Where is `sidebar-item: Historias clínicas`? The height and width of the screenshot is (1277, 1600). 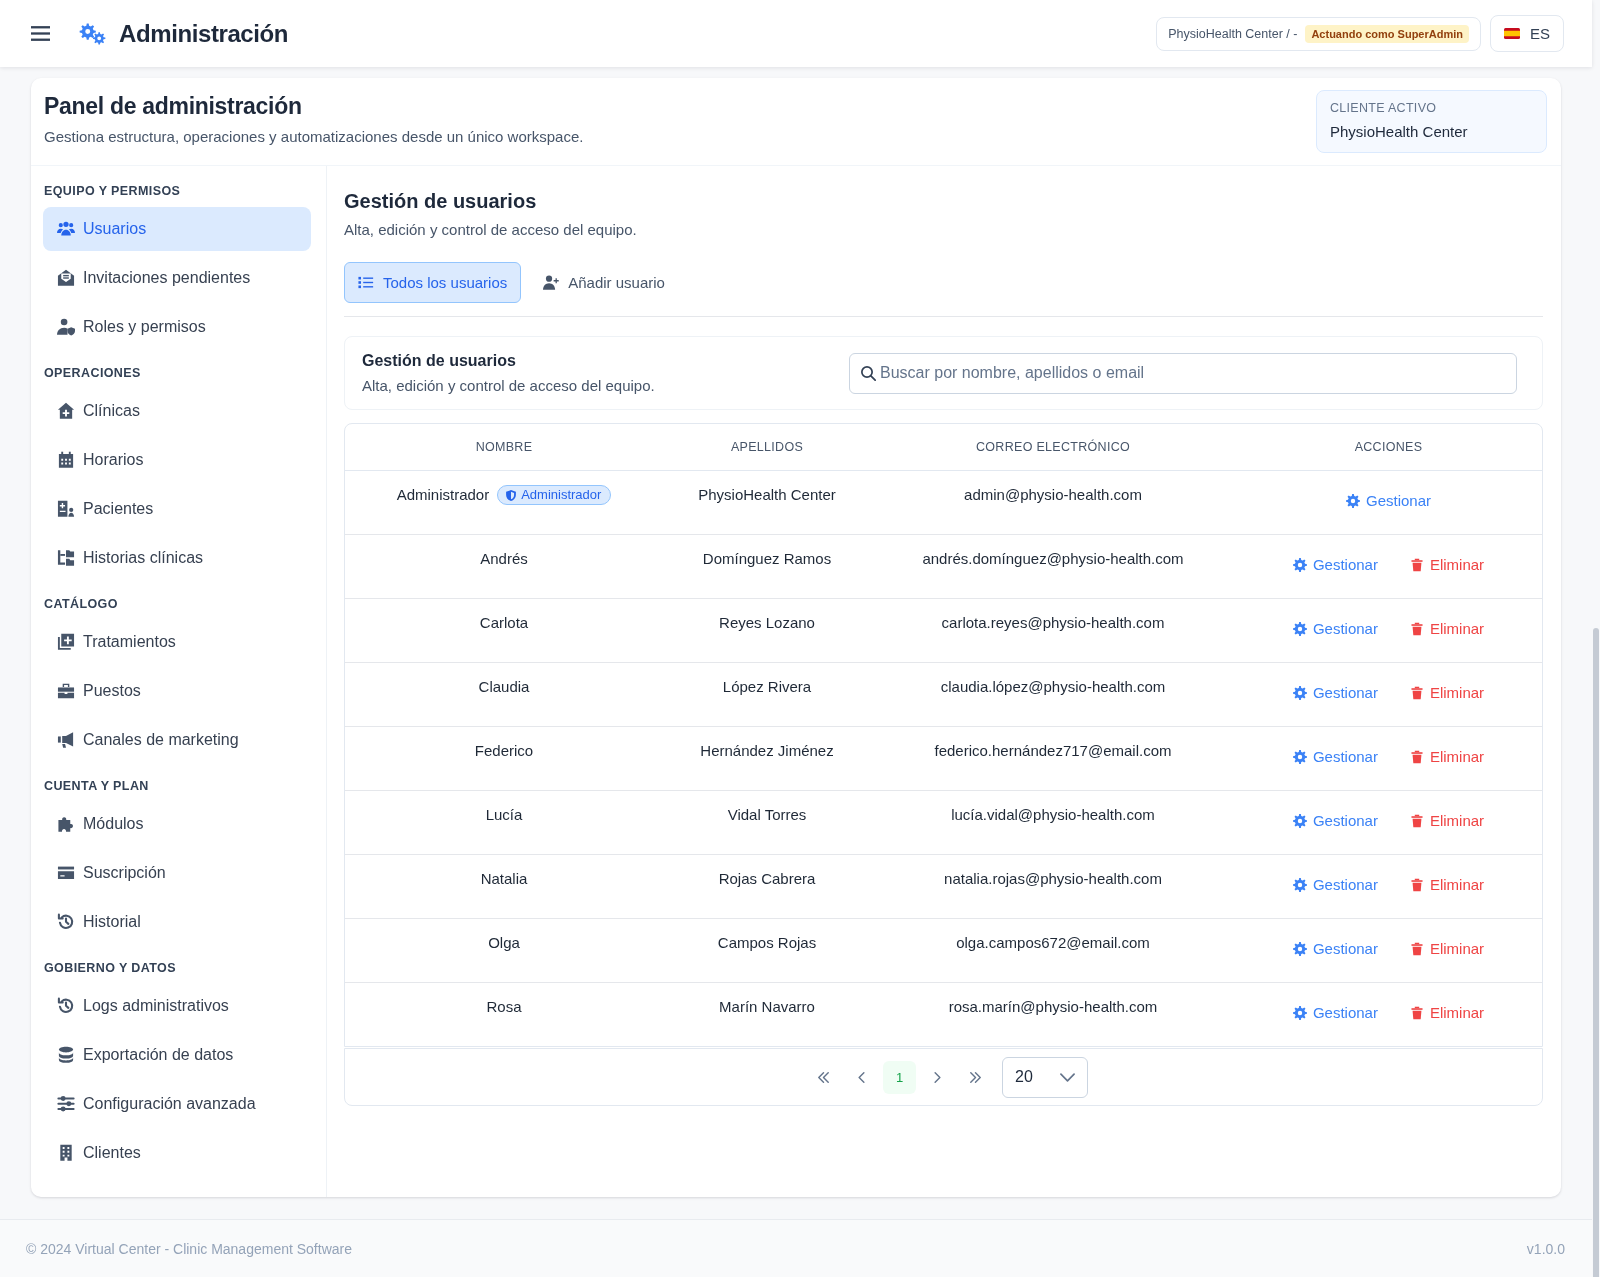
sidebar-item: Historias clínicas is located at coordinates (177, 558).